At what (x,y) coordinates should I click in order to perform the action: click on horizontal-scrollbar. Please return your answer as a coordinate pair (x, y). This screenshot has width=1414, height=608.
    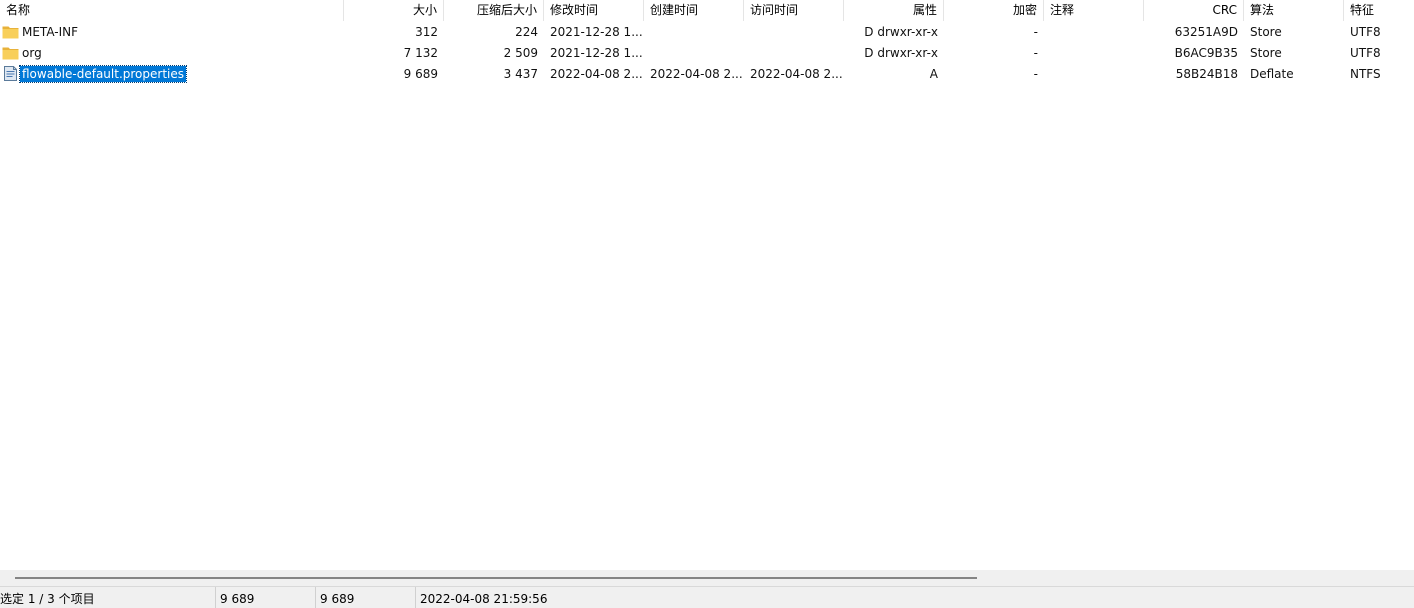
    Looking at the image, I should click on (707, 578).